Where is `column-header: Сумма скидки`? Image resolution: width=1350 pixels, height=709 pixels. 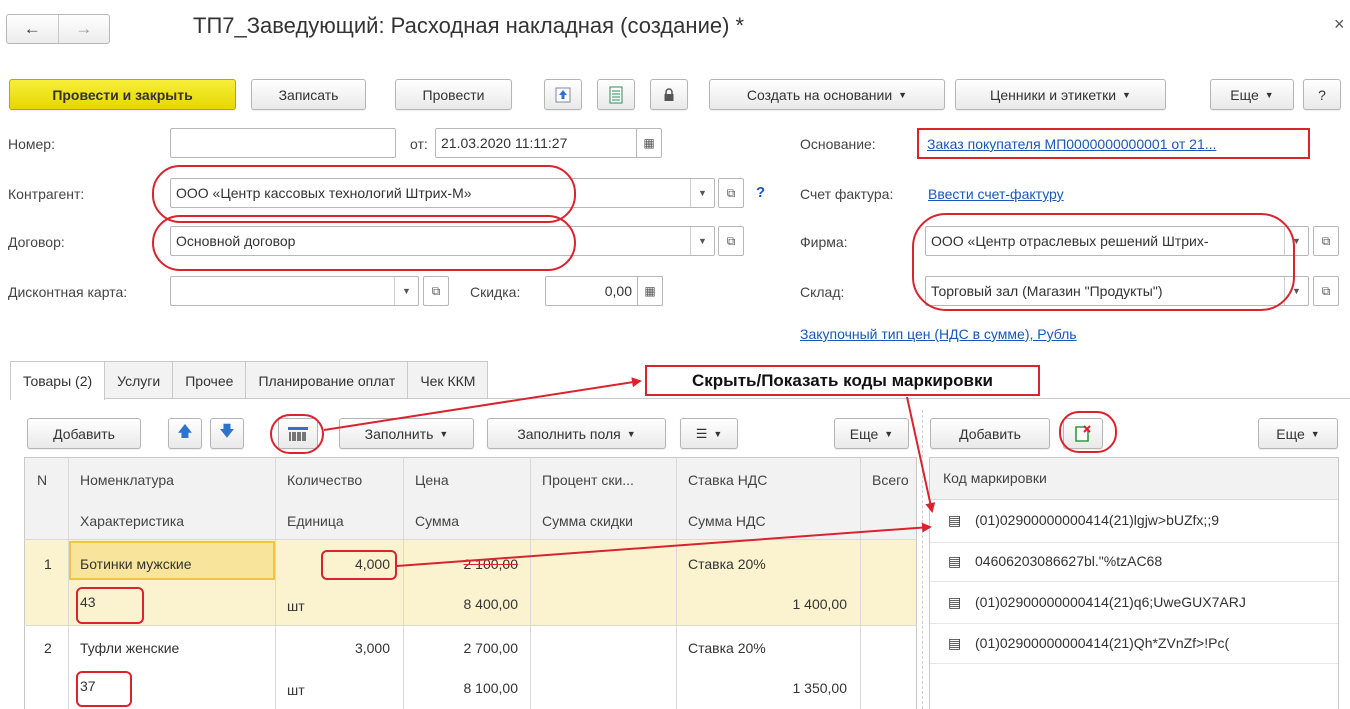 column-header: Сумма скидки is located at coordinates (587, 521).